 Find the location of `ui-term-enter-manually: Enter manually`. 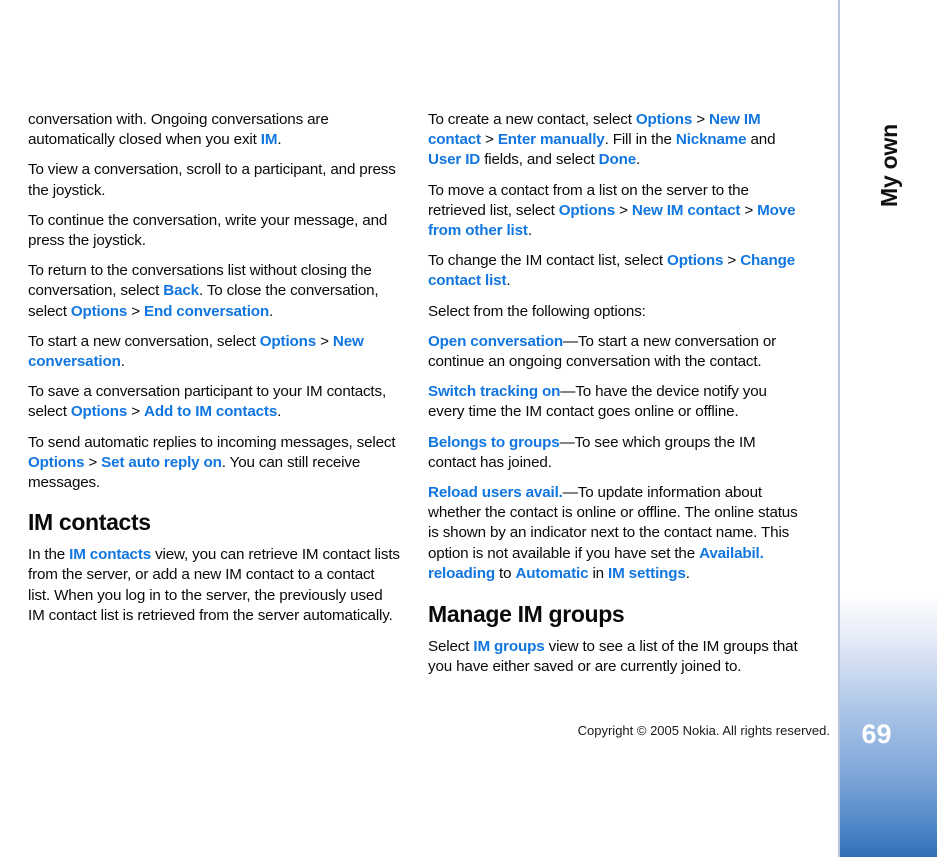

ui-term-enter-manually: Enter manually is located at coordinates (551, 140).